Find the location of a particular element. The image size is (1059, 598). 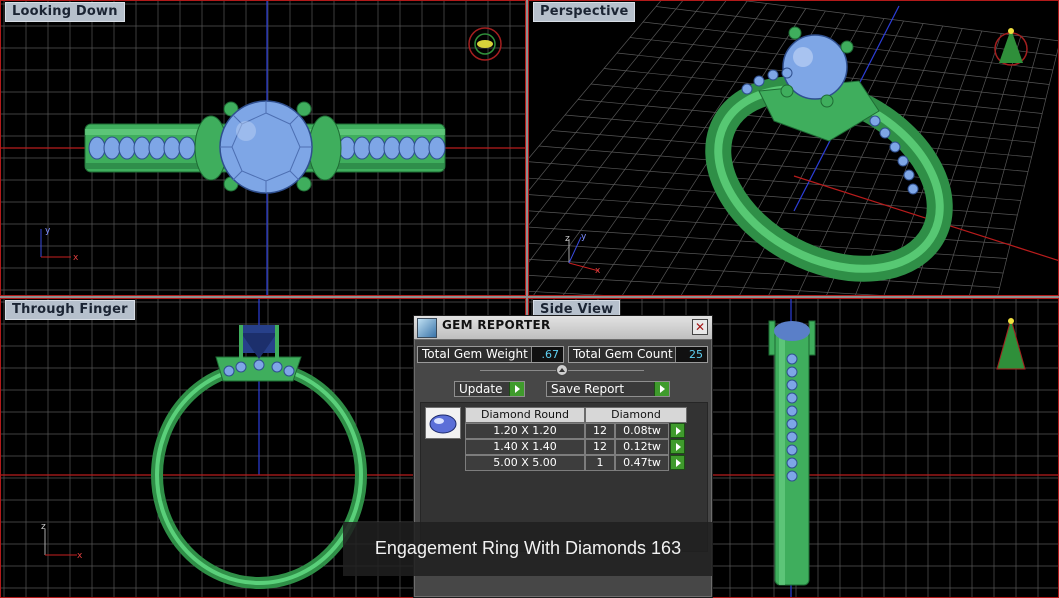

save-report-button-label: Save Report is located at coordinates (588, 389).